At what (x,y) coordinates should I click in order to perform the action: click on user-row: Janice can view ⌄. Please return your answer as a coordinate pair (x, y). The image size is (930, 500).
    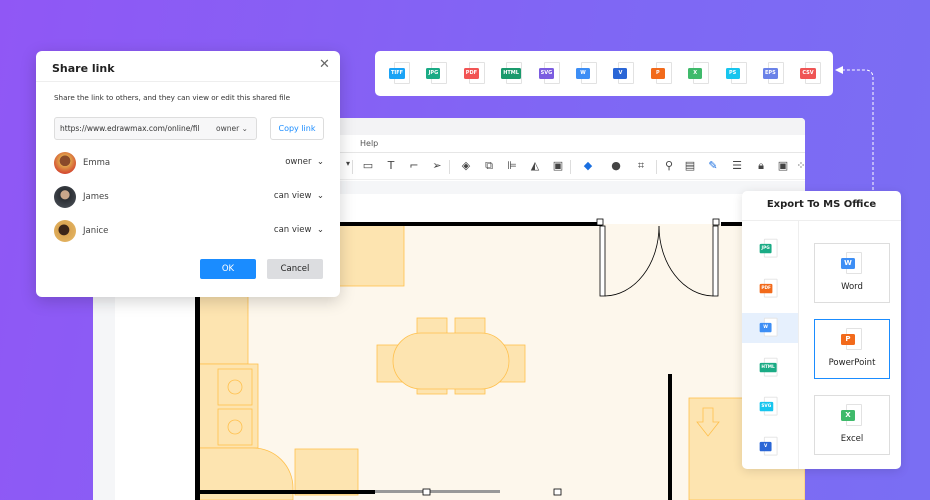
    Looking at the image, I should click on (189, 232).